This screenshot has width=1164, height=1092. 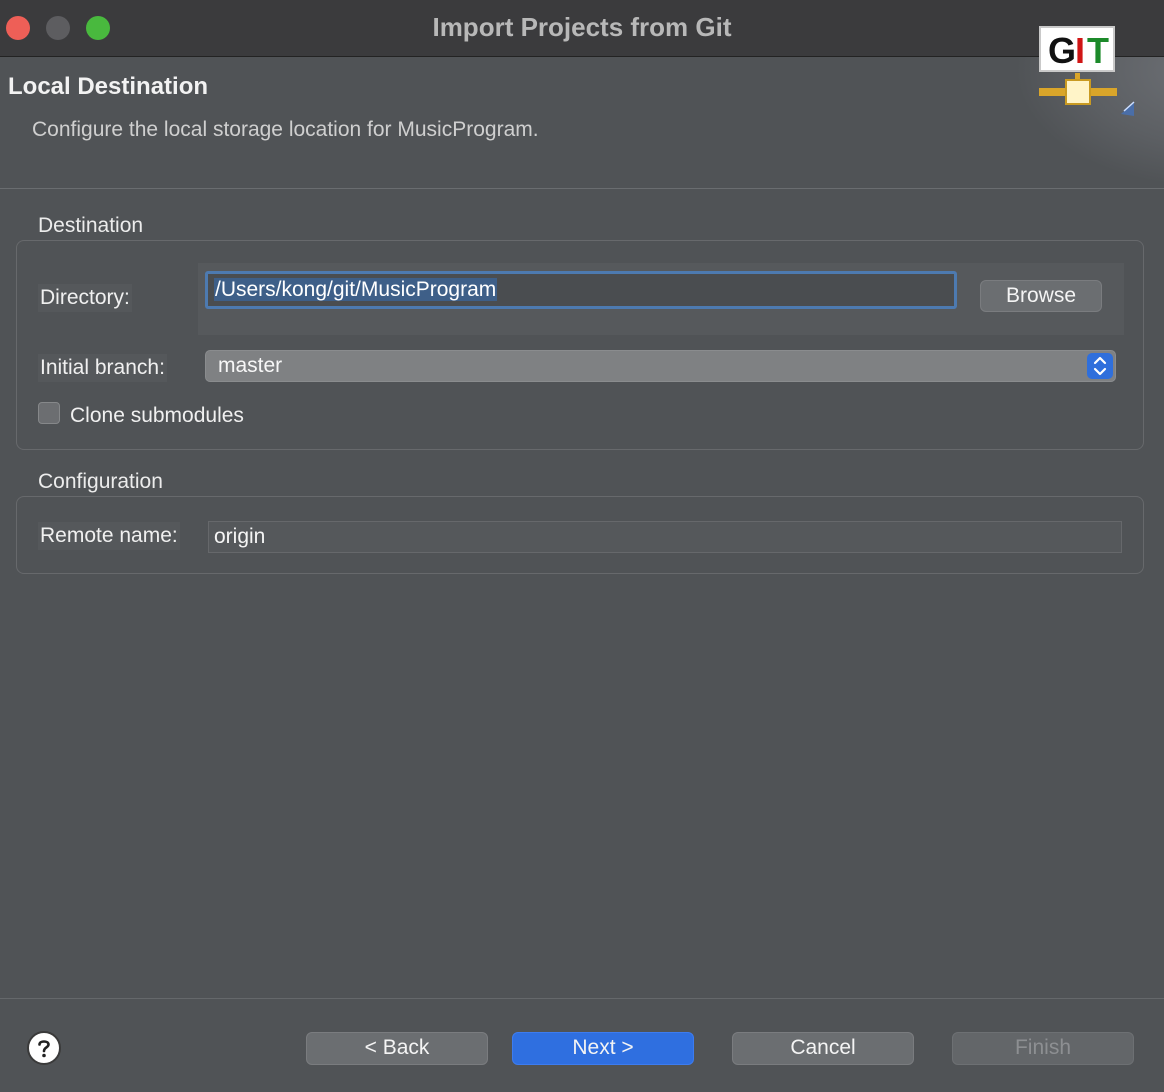 What do you see at coordinates (250, 365) in the screenshot?
I see `initial-branch-value: master` at bounding box center [250, 365].